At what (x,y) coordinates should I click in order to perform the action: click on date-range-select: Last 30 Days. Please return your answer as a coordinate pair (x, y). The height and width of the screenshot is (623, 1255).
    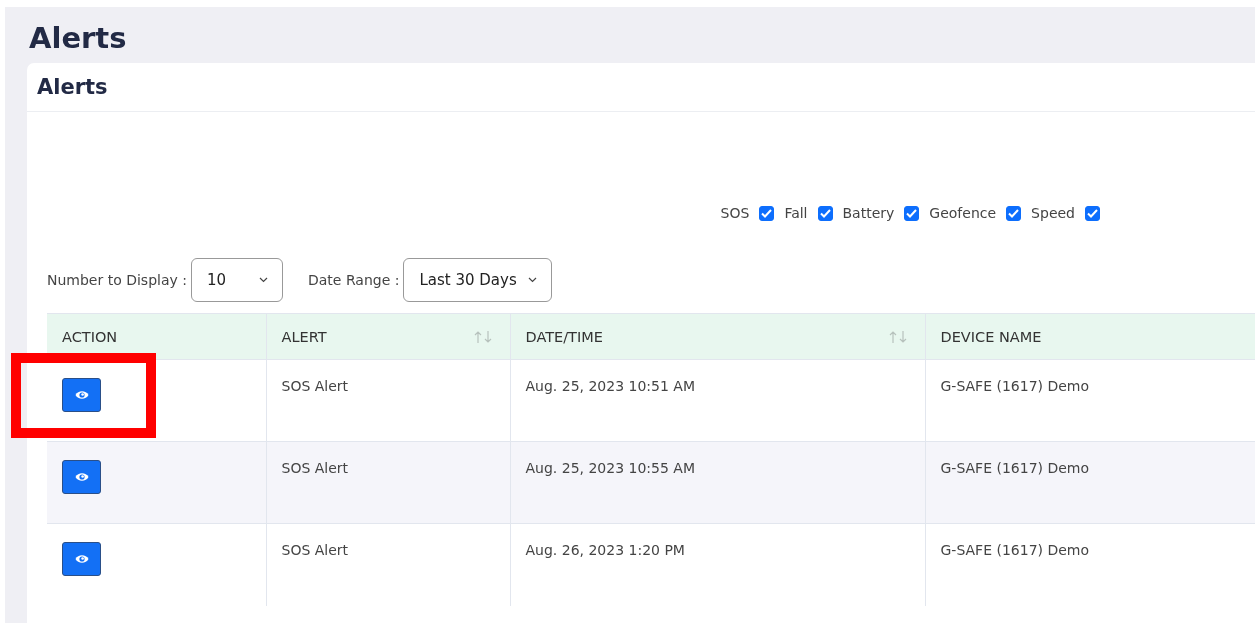
    Looking at the image, I should click on (478, 280).